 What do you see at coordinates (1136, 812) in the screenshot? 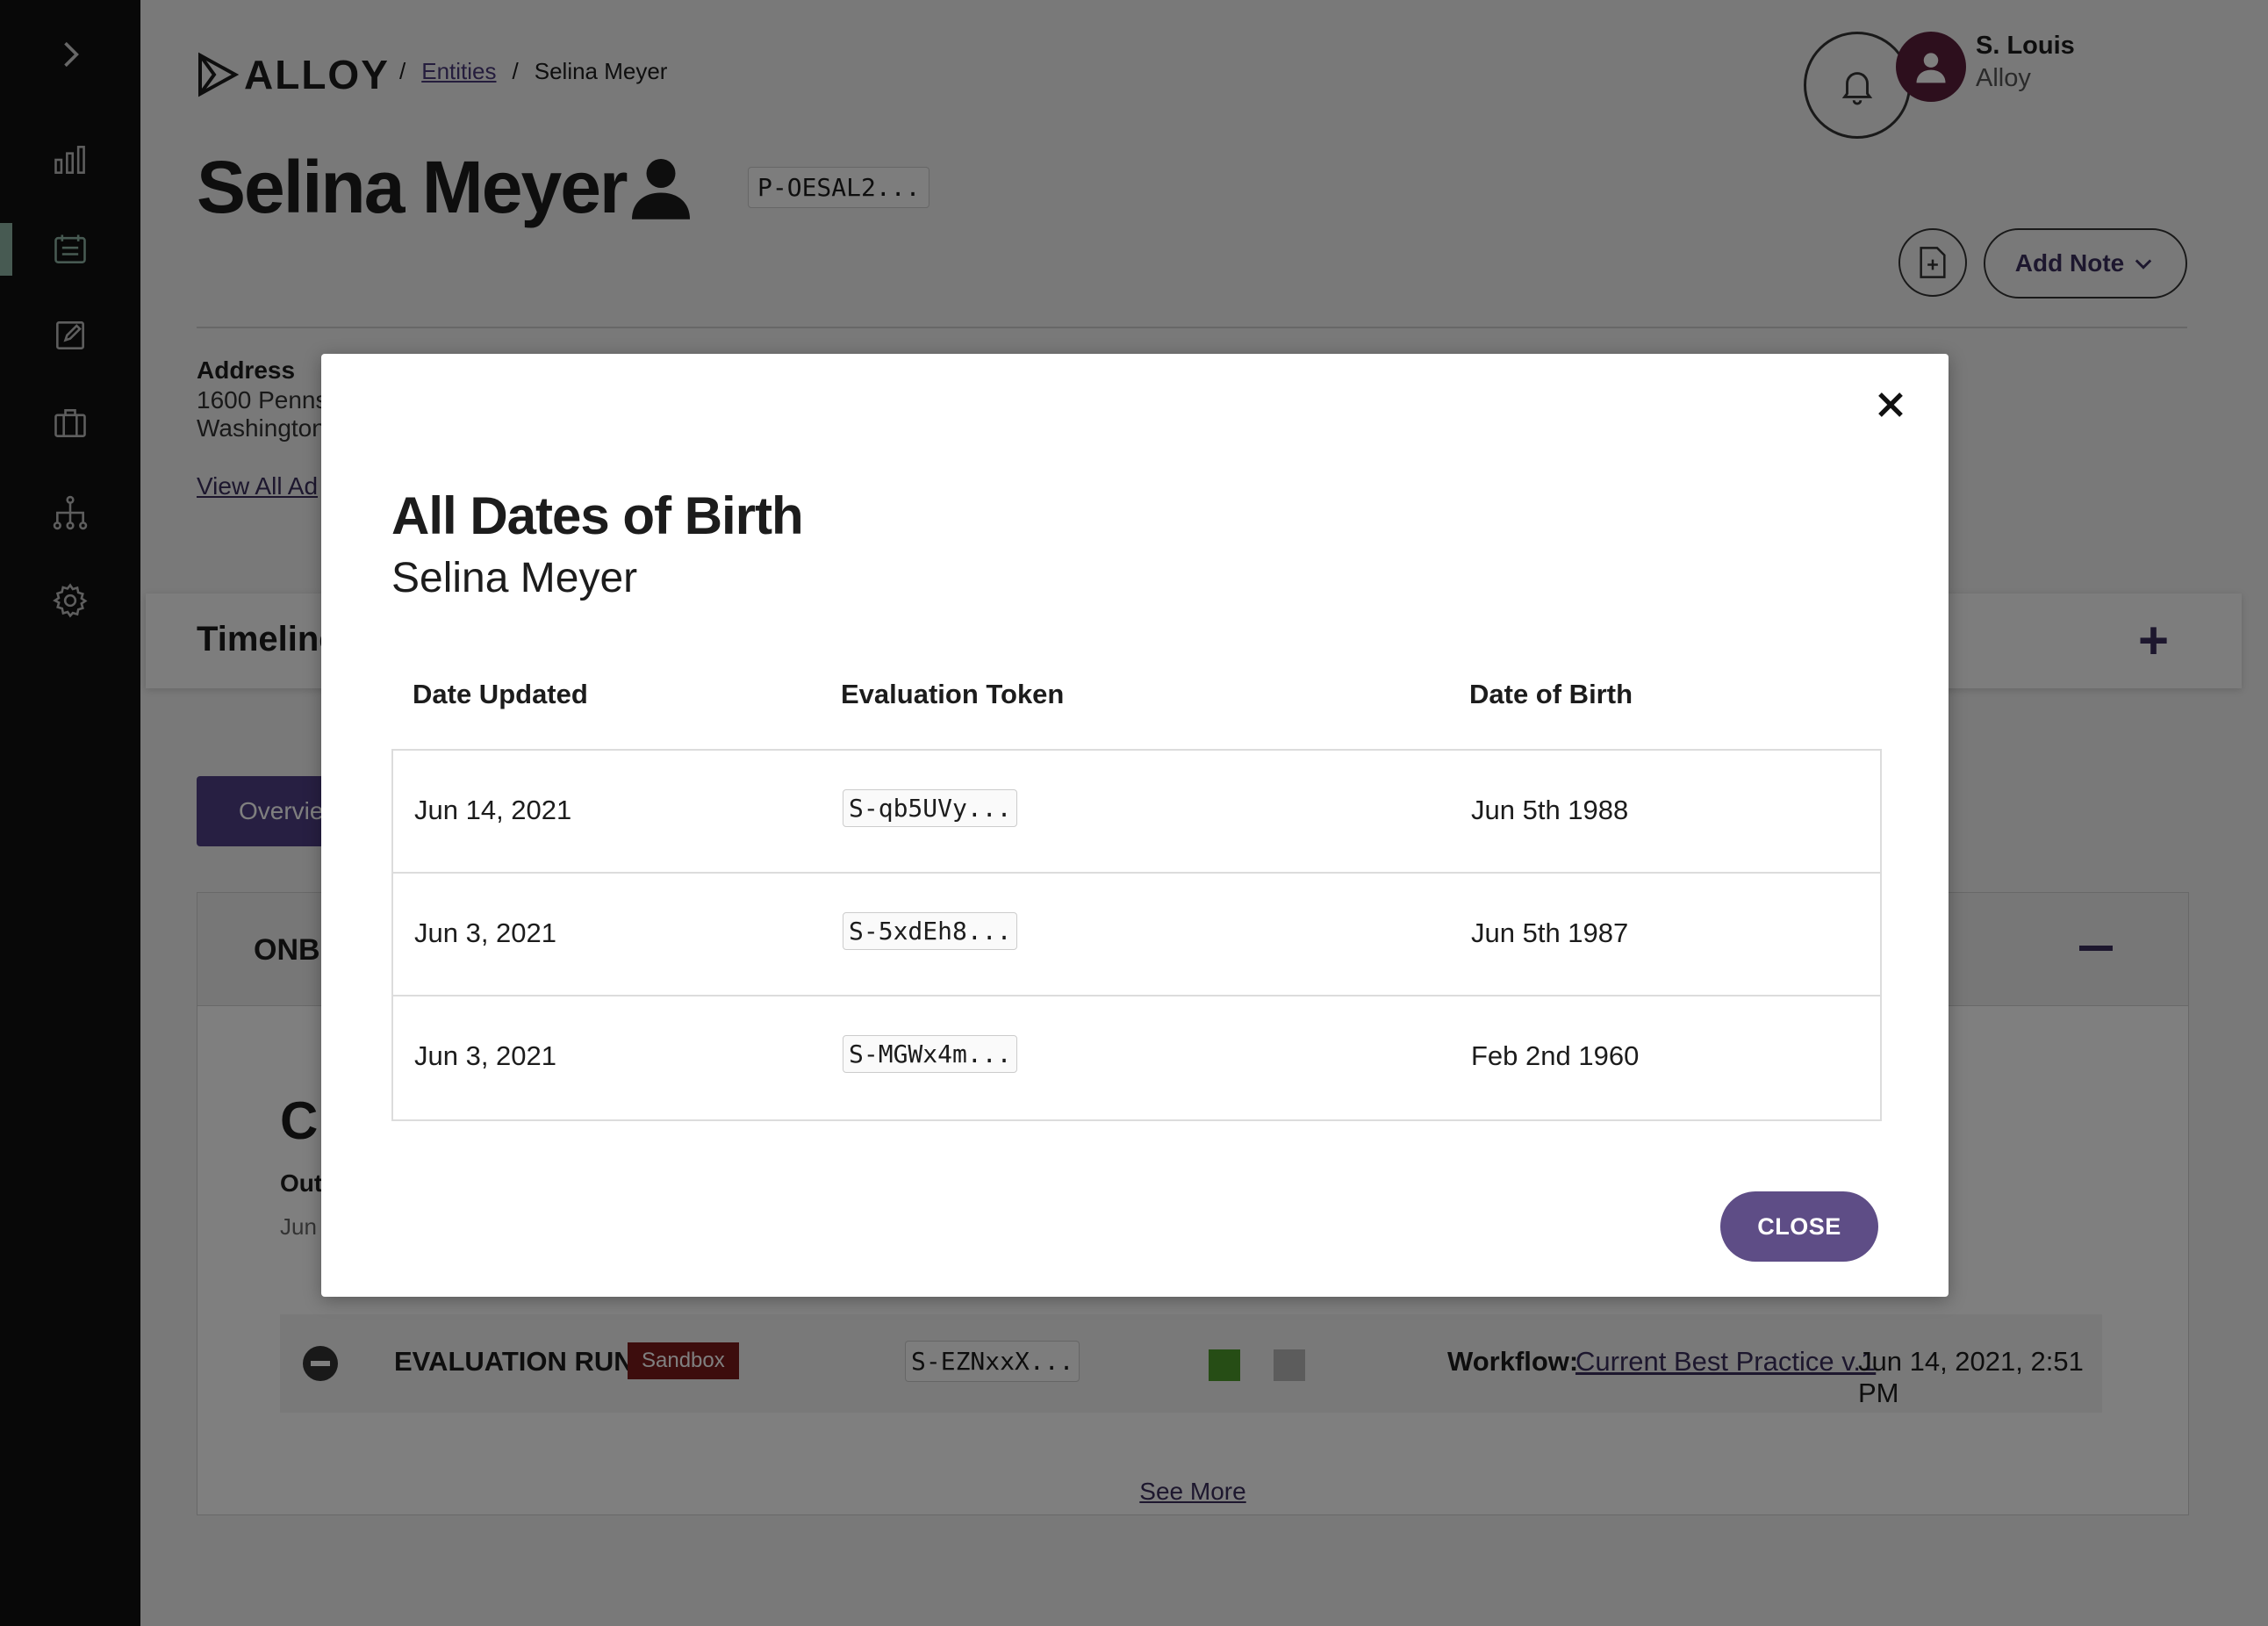
I see `table-row: Jun 14, 2021 S-qb5UVy... Jun 5th 1988` at bounding box center [1136, 812].